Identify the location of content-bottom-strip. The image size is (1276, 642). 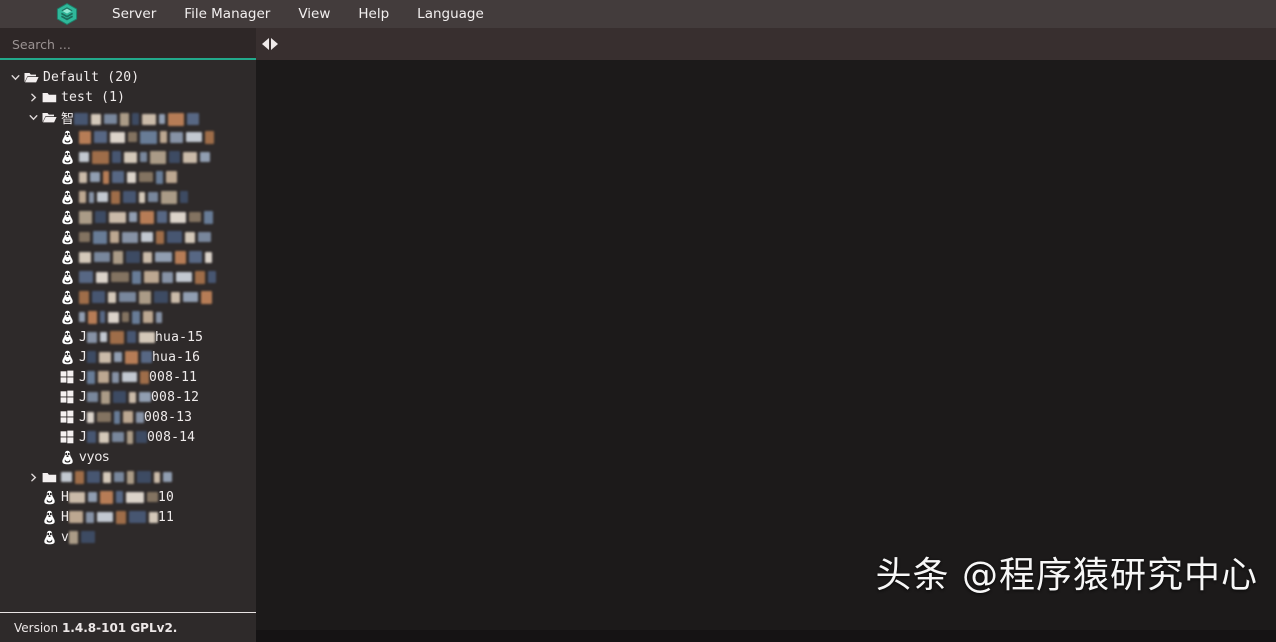
(766, 636).